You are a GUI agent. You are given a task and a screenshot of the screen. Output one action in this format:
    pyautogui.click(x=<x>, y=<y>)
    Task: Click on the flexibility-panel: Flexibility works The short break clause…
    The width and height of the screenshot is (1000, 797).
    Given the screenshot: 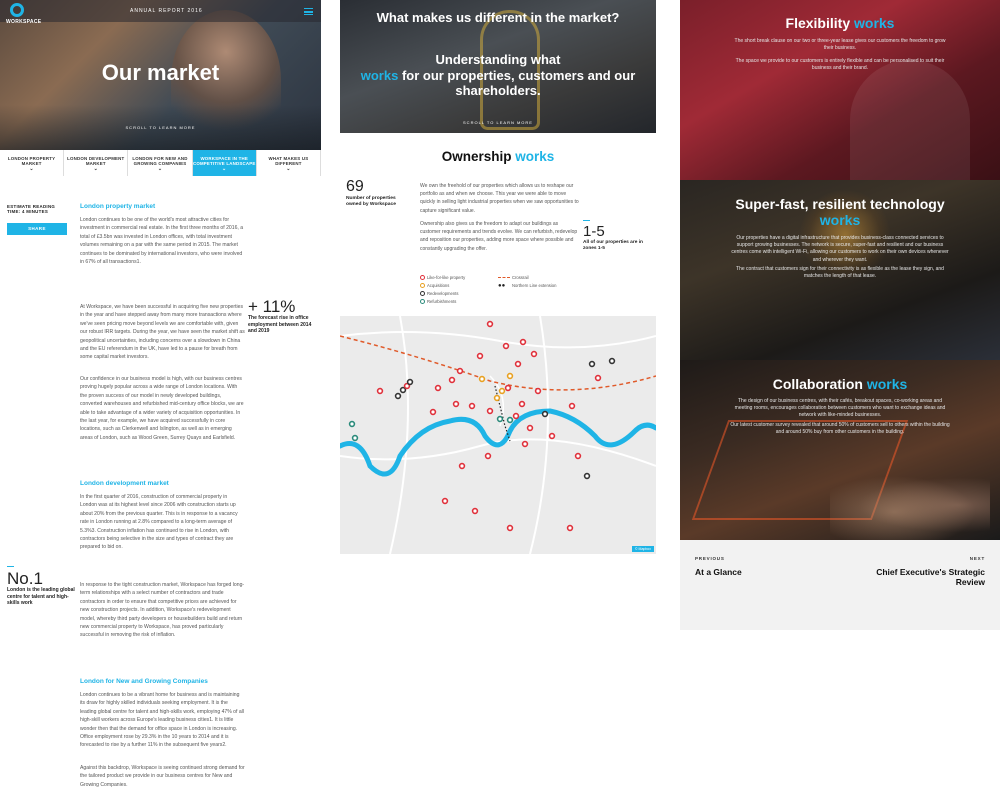 What is the action you would take?
    pyautogui.click(x=840, y=90)
    